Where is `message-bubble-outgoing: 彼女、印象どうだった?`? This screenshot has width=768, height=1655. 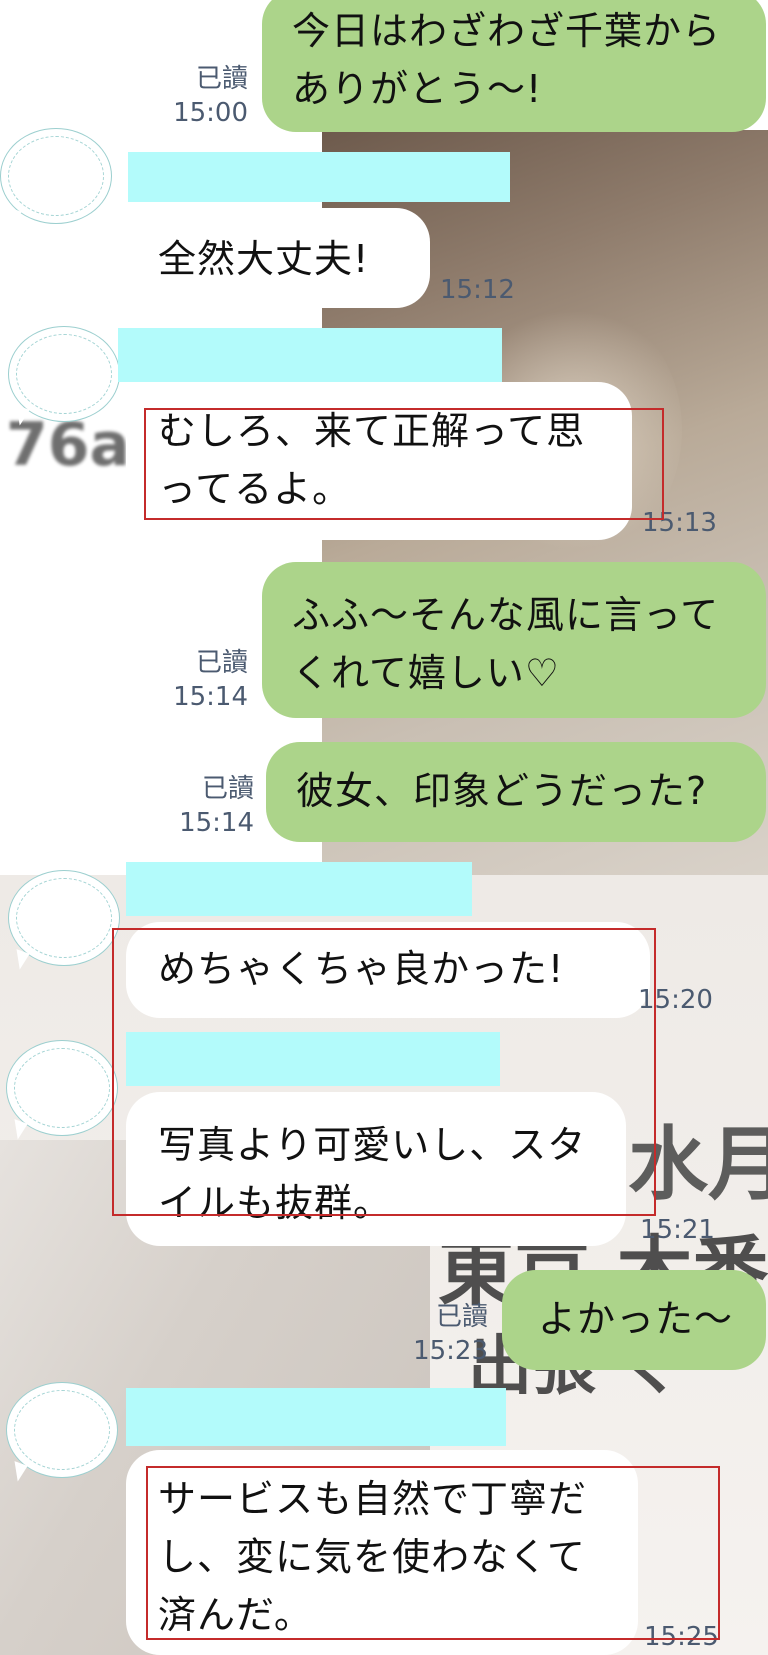
message-bubble-outgoing: 彼女、印象どうだった? is located at coordinates (516, 792).